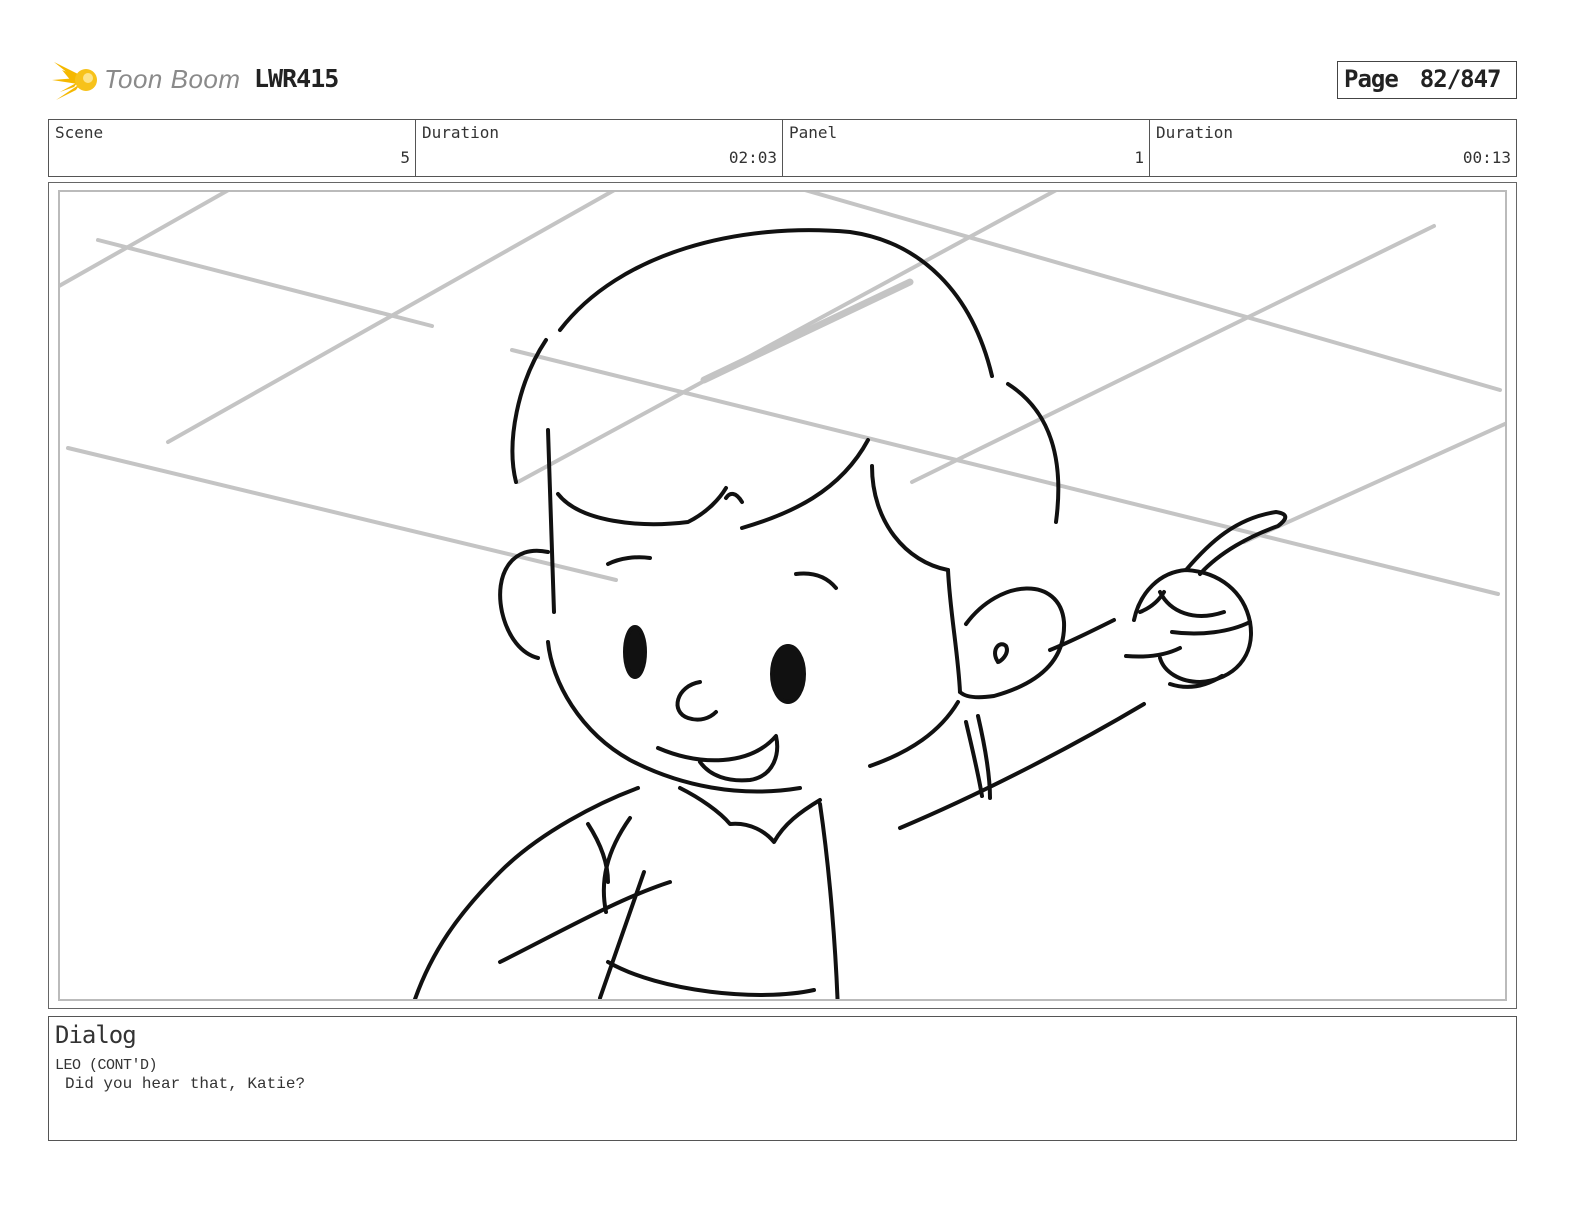  What do you see at coordinates (79, 132) in the screenshot?
I see `scene-label: Scene` at bounding box center [79, 132].